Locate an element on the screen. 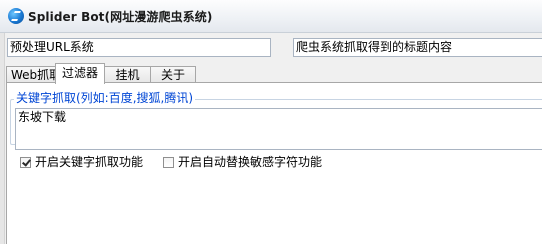 This screenshot has width=542, height=244. window-title: Splider Bot(网址漫游爬虫系统) is located at coordinates (120, 16).